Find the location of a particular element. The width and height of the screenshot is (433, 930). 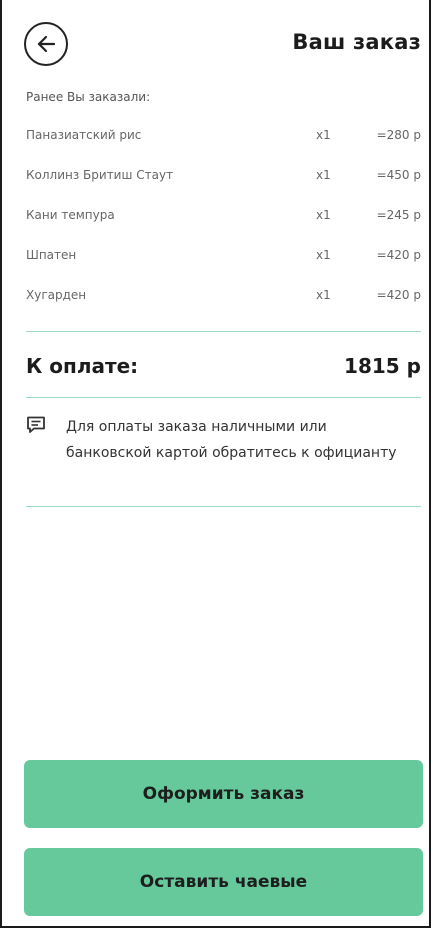

item-price: =245 р is located at coordinates (398, 215).